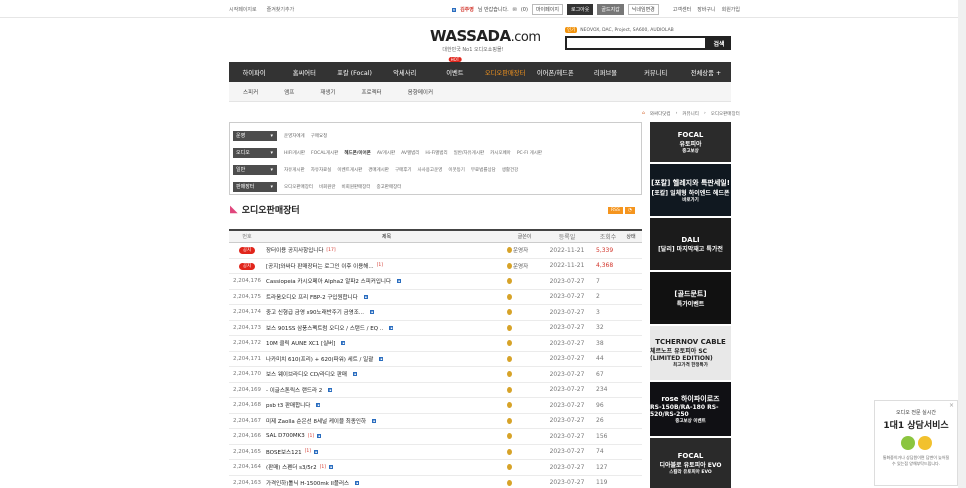  What do you see at coordinates (255, 152) in the screenshot?
I see `category-select: 오디오 ▾` at bounding box center [255, 152].